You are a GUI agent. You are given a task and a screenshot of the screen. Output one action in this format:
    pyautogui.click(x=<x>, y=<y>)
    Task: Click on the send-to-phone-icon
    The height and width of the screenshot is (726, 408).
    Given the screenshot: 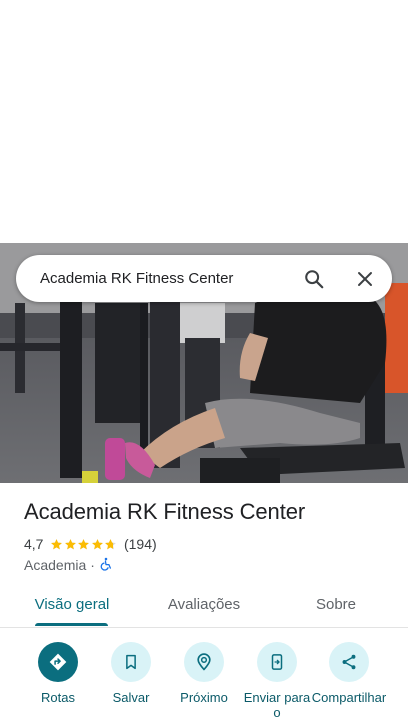 What is the action you would take?
    pyautogui.click(x=277, y=662)
    